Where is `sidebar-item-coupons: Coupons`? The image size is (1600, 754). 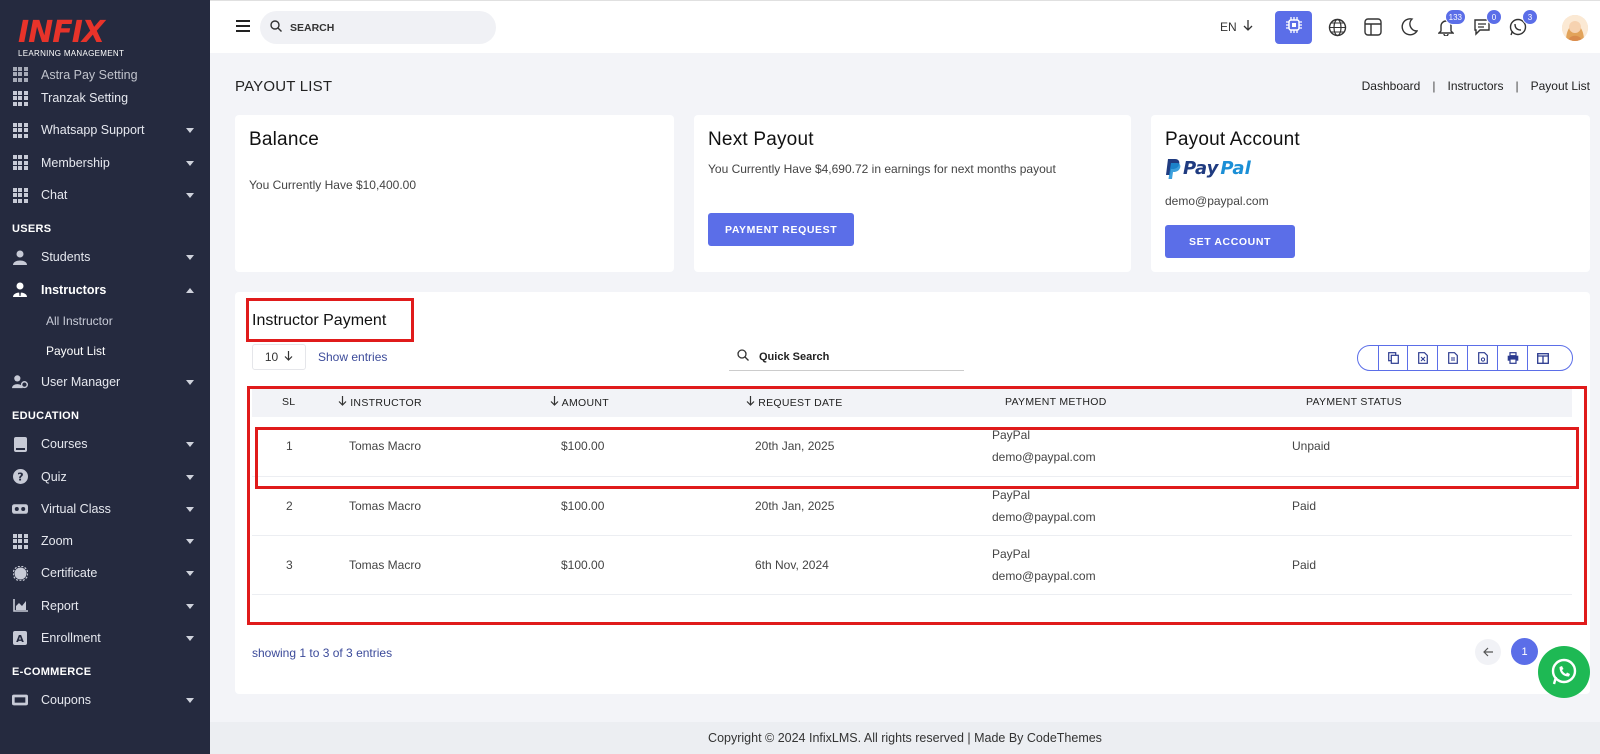 sidebar-item-coupons: Coupons is located at coordinates (105, 700).